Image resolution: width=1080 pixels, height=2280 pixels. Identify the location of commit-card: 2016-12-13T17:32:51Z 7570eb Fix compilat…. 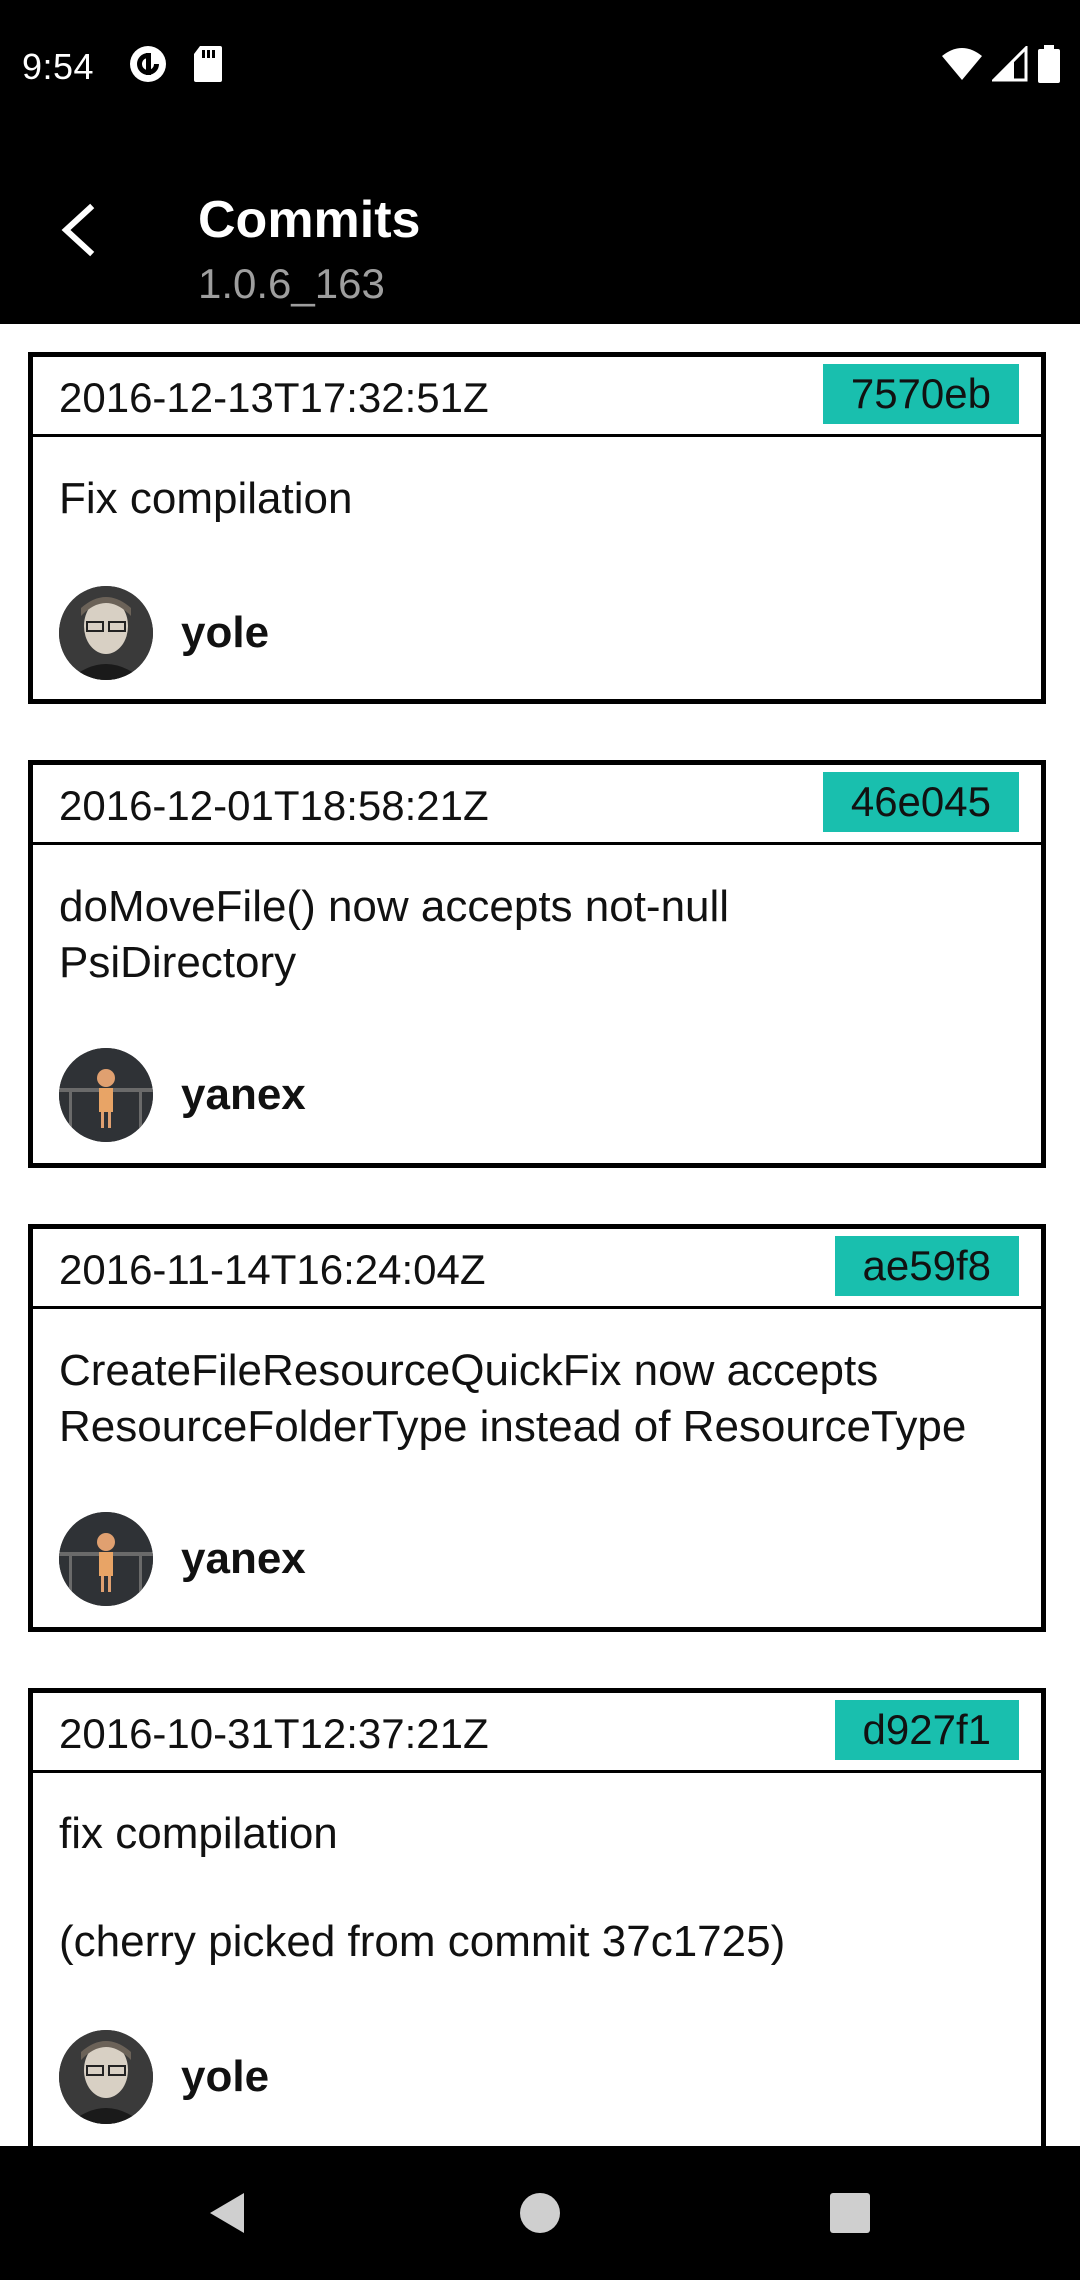
(537, 528).